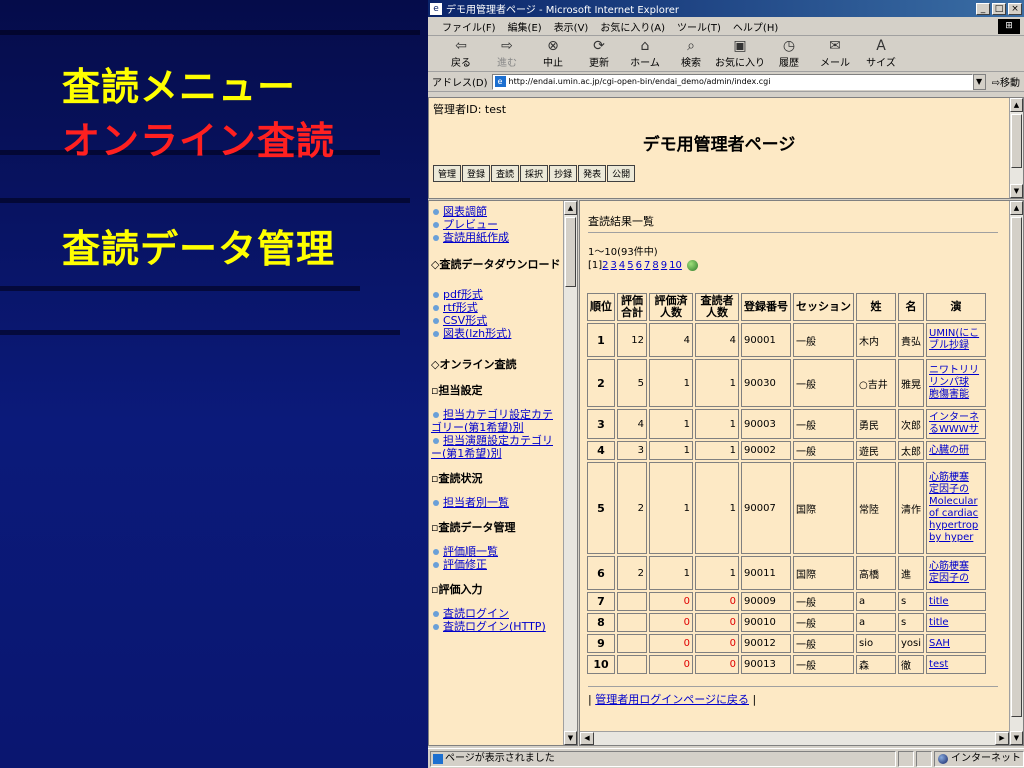 The width and height of the screenshot is (1024, 768). Describe the element at coordinates (664, 265) in the screenshot. I see `page-link: 9` at that location.